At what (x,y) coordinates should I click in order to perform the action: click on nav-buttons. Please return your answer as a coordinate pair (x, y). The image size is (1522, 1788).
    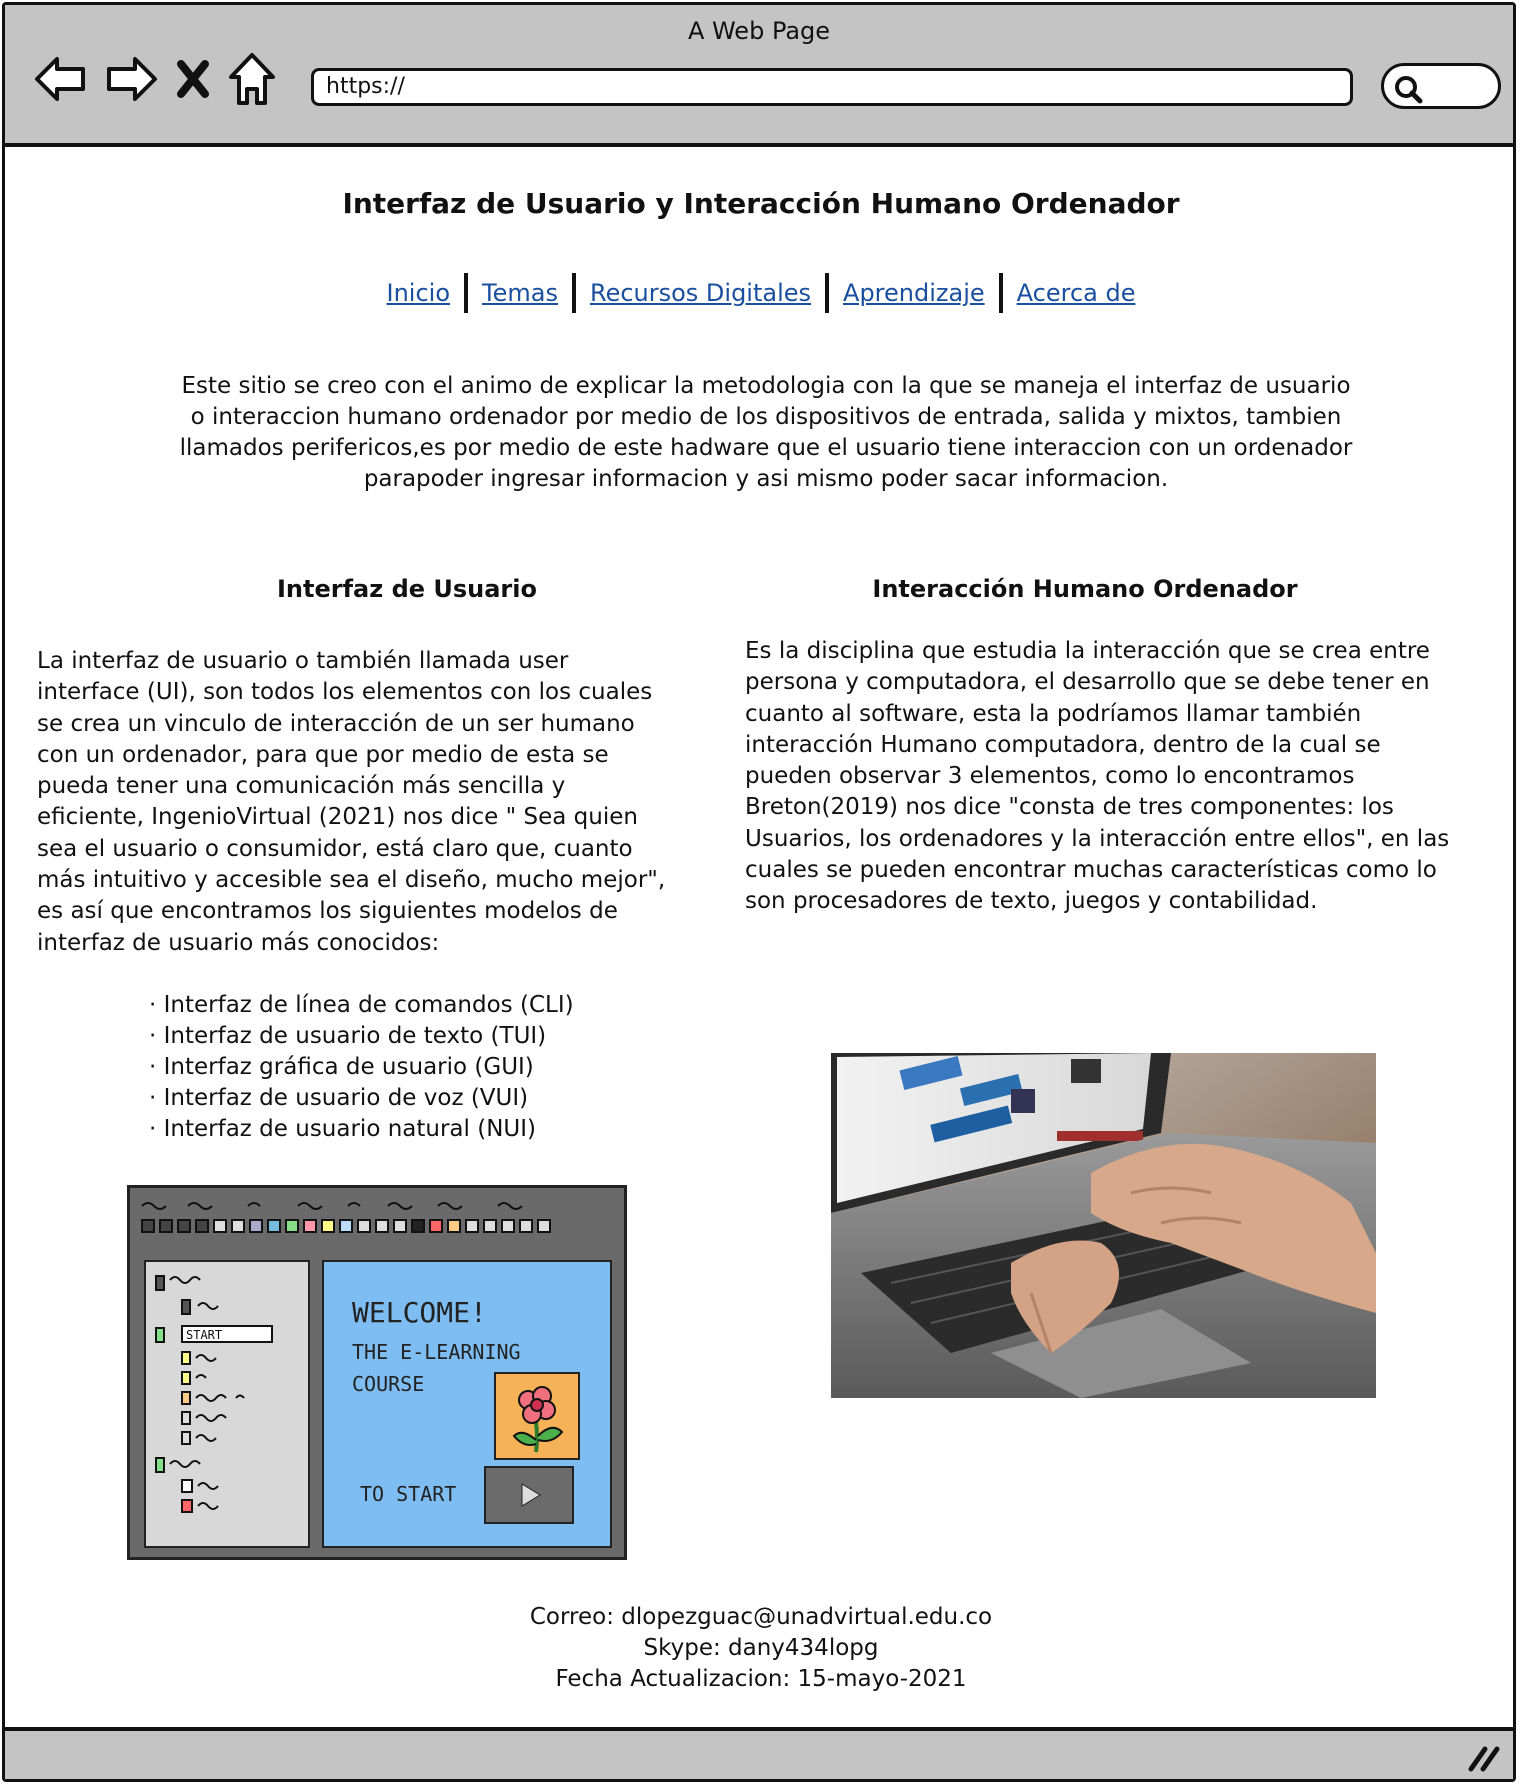
    Looking at the image, I should click on (155, 79).